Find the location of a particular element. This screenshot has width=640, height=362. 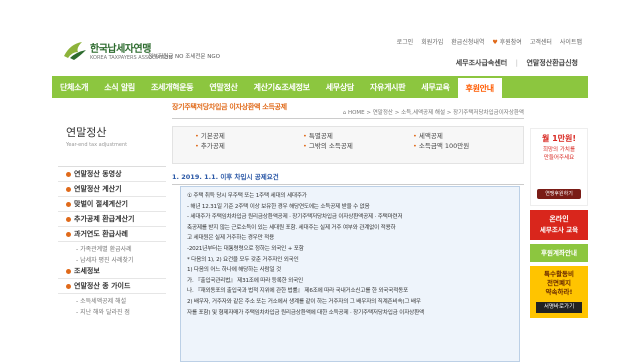

nav-item-consulting: 세무상담 is located at coordinates (340, 87).